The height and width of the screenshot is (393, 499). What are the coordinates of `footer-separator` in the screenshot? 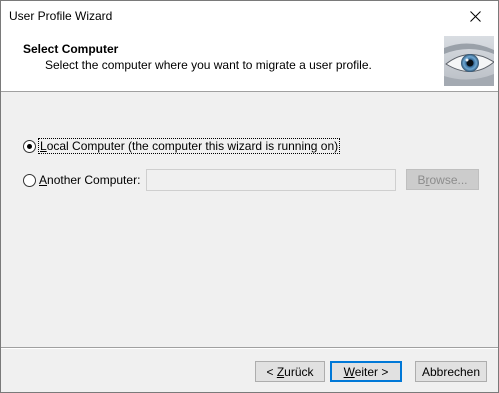 It's located at (249, 348).